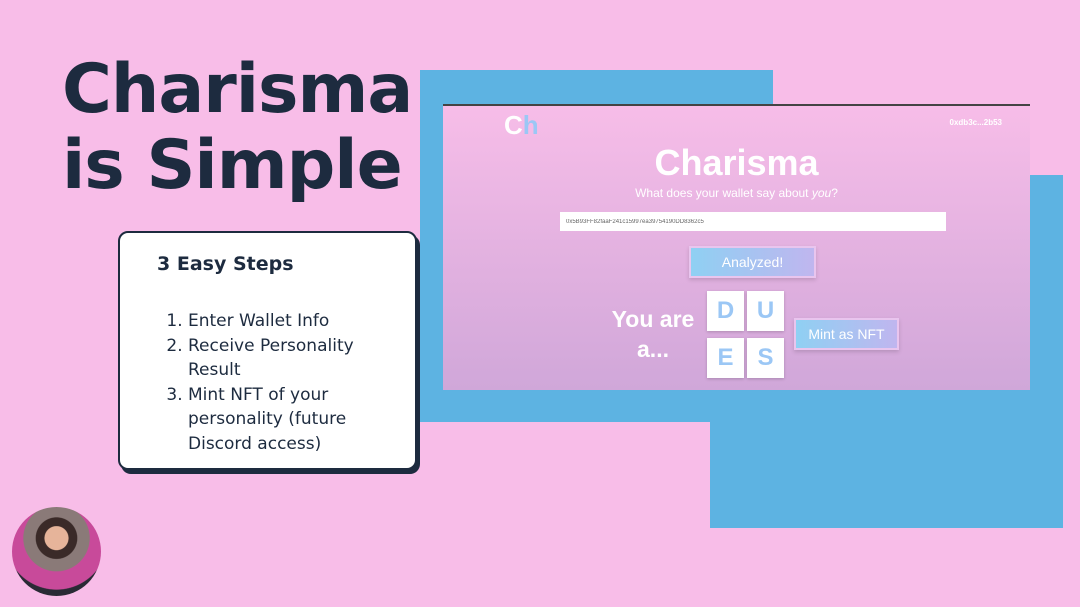 The width and height of the screenshot is (1080, 607). What do you see at coordinates (225, 264) in the screenshot?
I see `steps-heading: 3 Easy Steps` at bounding box center [225, 264].